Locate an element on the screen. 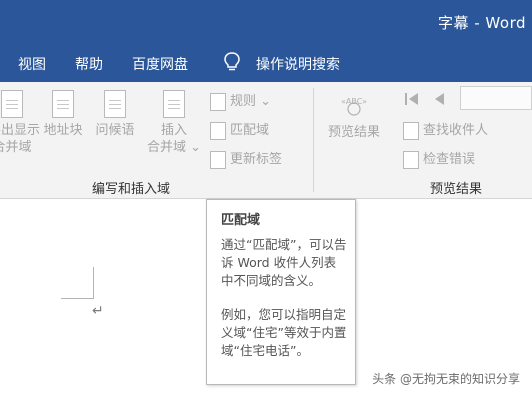 This screenshot has height=399, width=532. menu-bar: 视图 帮助 百度网盘 操作说明搜索 is located at coordinates (266, 63).